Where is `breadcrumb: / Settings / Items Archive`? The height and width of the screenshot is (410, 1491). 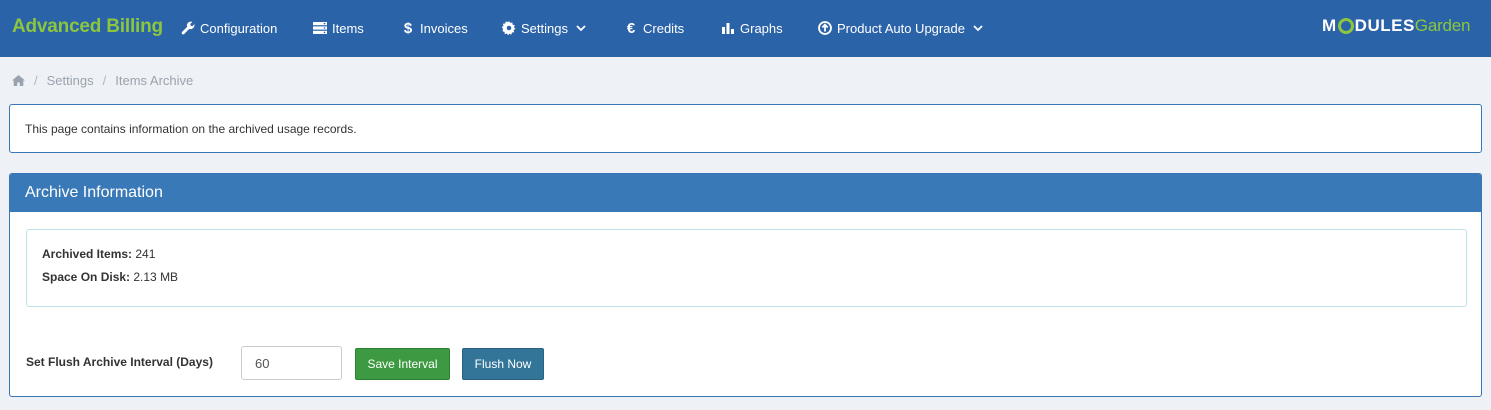
breadcrumb: / Settings / Items Archive is located at coordinates (102, 80).